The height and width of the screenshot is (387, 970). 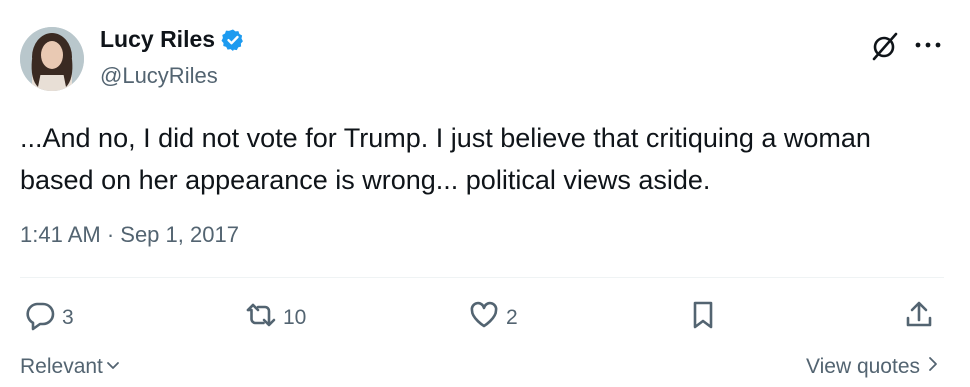 I want to click on retweet-count: 10, so click(x=295, y=317).